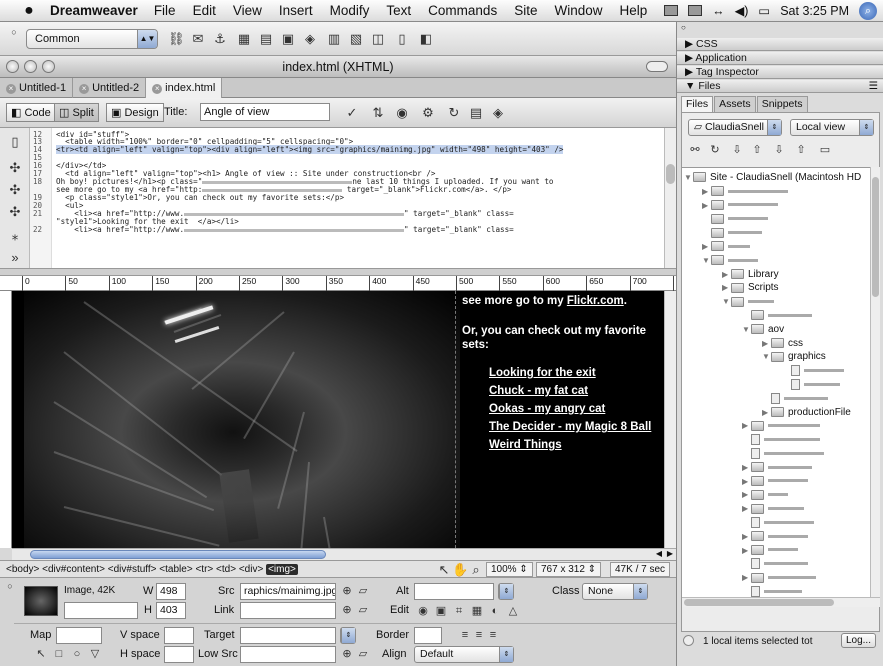 The height and width of the screenshot is (666, 883). Describe the element at coordinates (204, 10) in the screenshot. I see `menu-edit: Edit` at that location.